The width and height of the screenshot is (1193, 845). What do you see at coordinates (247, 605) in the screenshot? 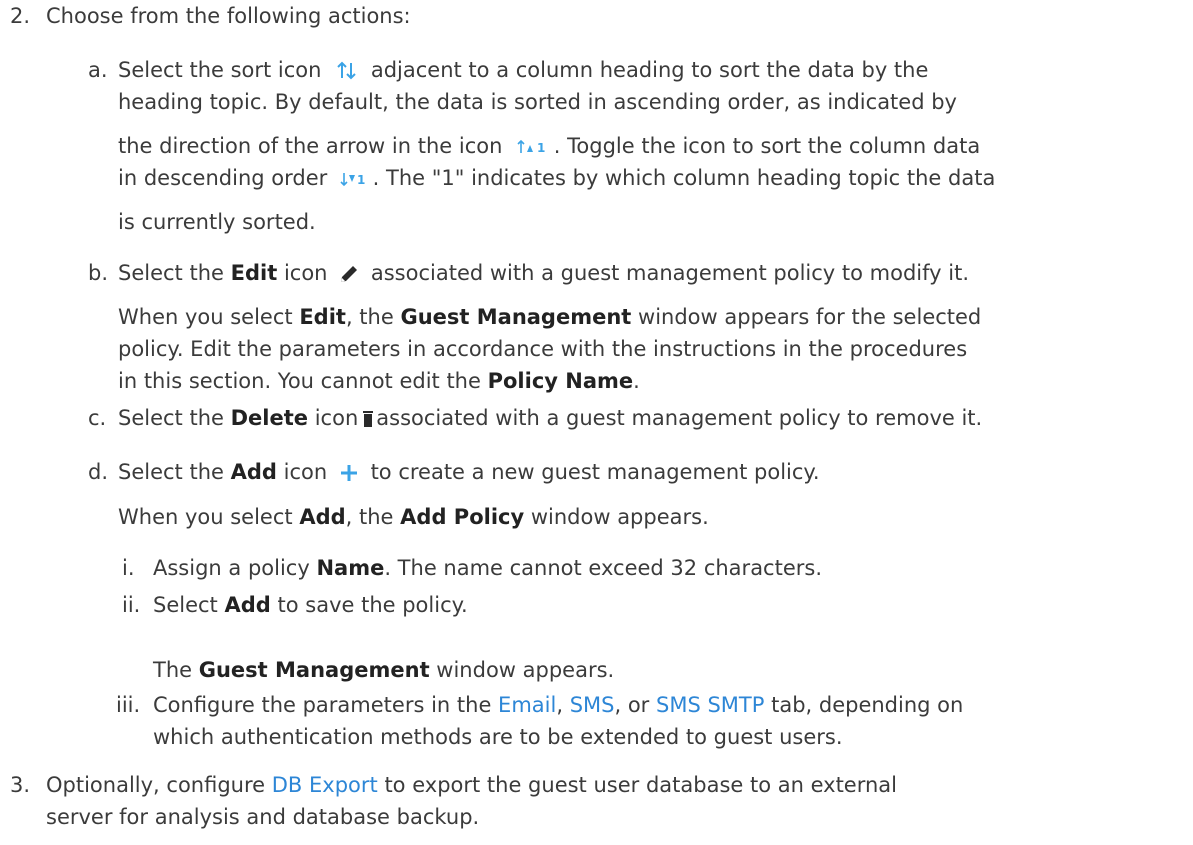
I see `add-label-3: Add` at bounding box center [247, 605].